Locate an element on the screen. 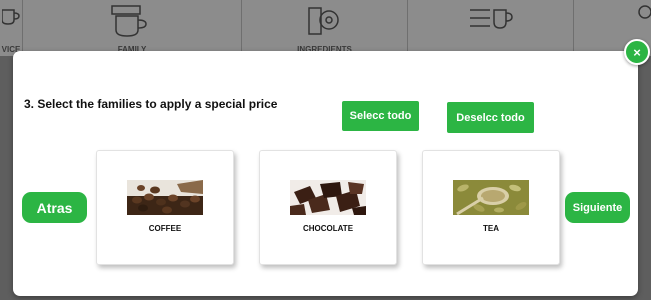 The width and height of the screenshot is (651, 300). family-card-tea: TEA is located at coordinates (491, 207).